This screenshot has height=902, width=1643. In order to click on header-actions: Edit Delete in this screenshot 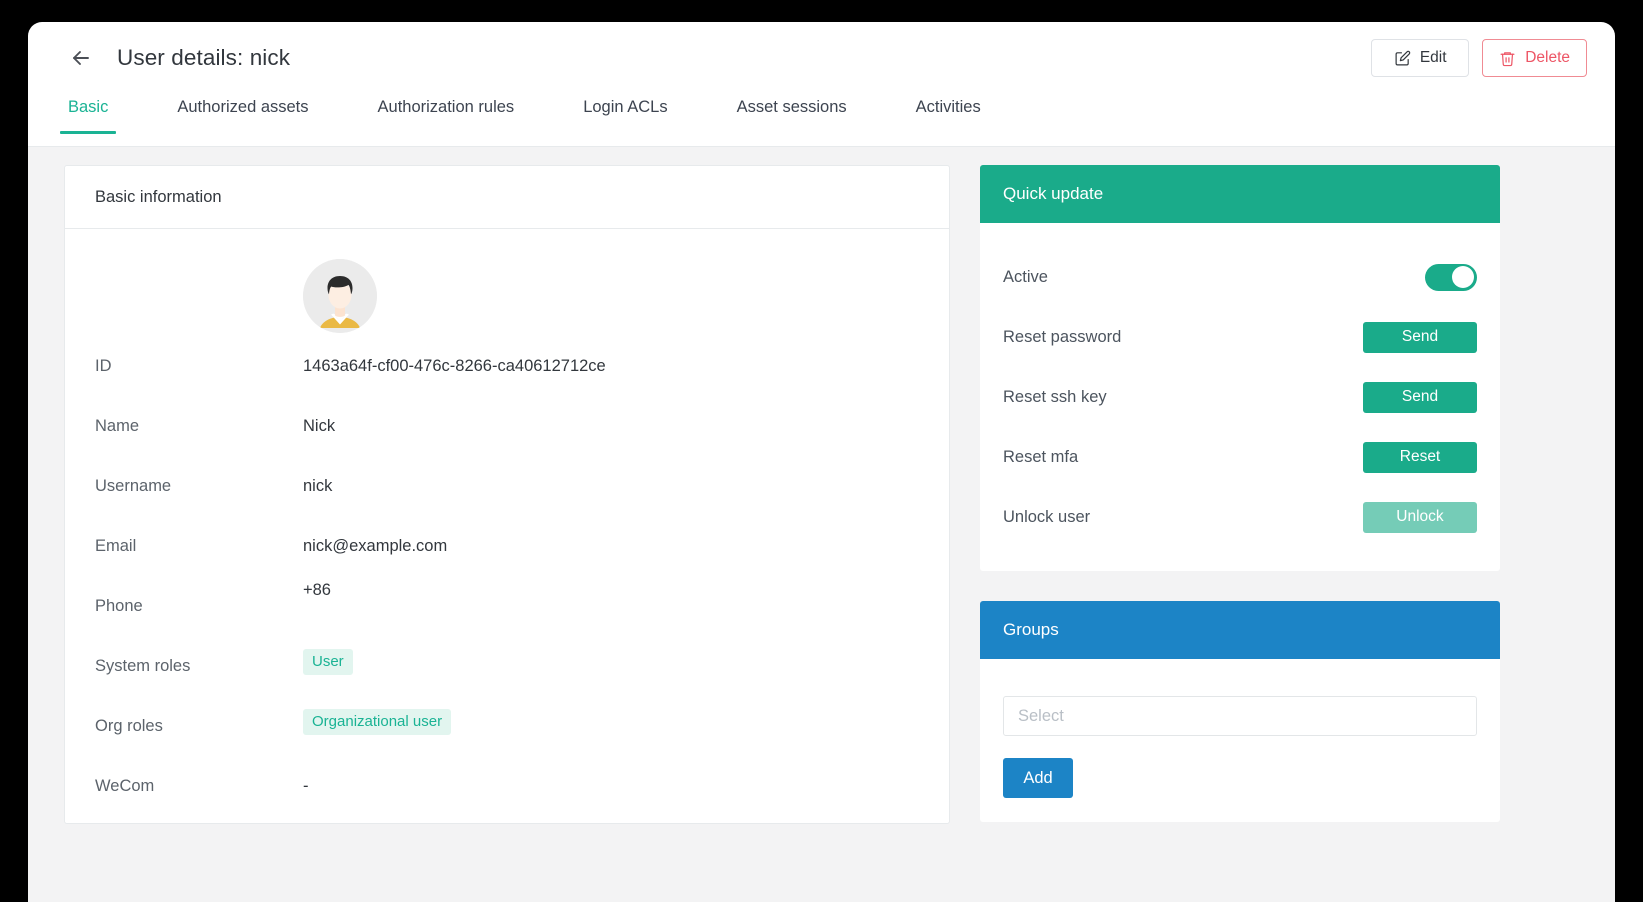, I will do `click(1479, 58)`.